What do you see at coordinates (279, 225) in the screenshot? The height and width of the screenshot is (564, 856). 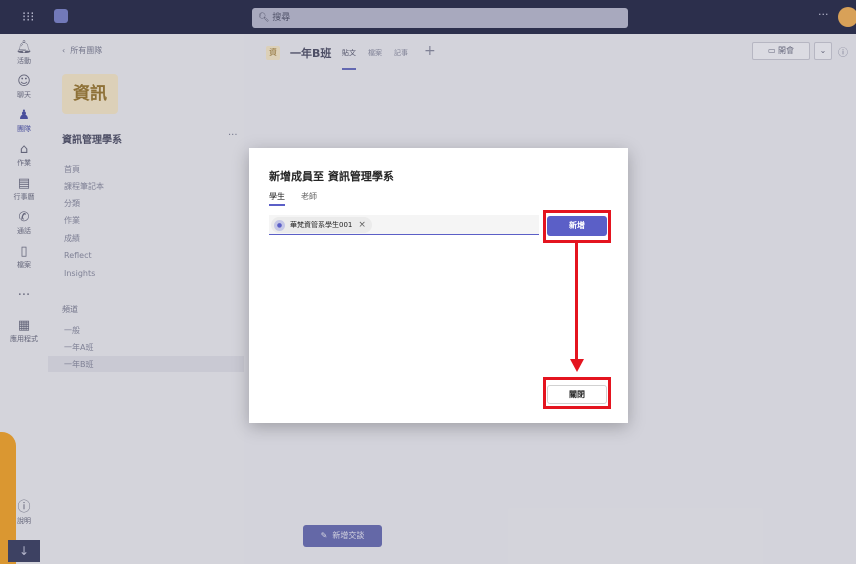 I see `member-avatar: ●` at bounding box center [279, 225].